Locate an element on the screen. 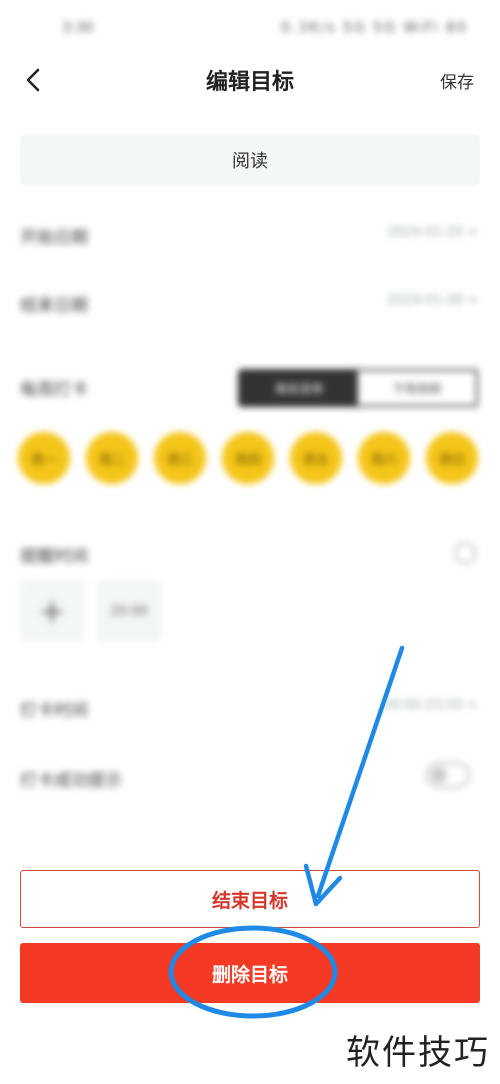  day-mon: 周一 is located at coordinates (44, 458).